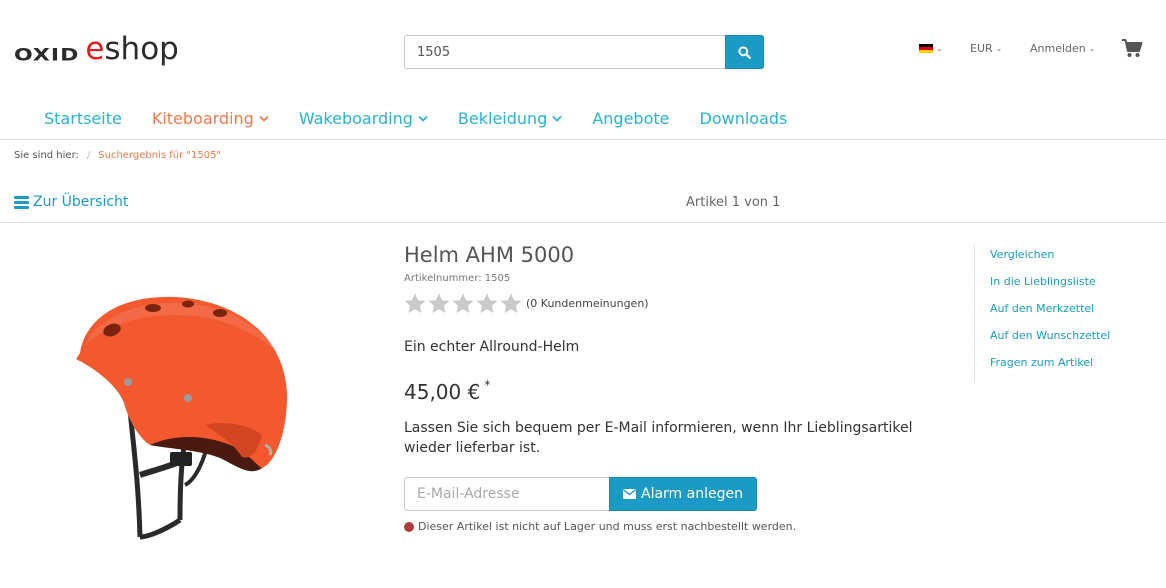 This screenshot has width=1166, height=588. I want to click on language-selector: ⌄, so click(931, 48).